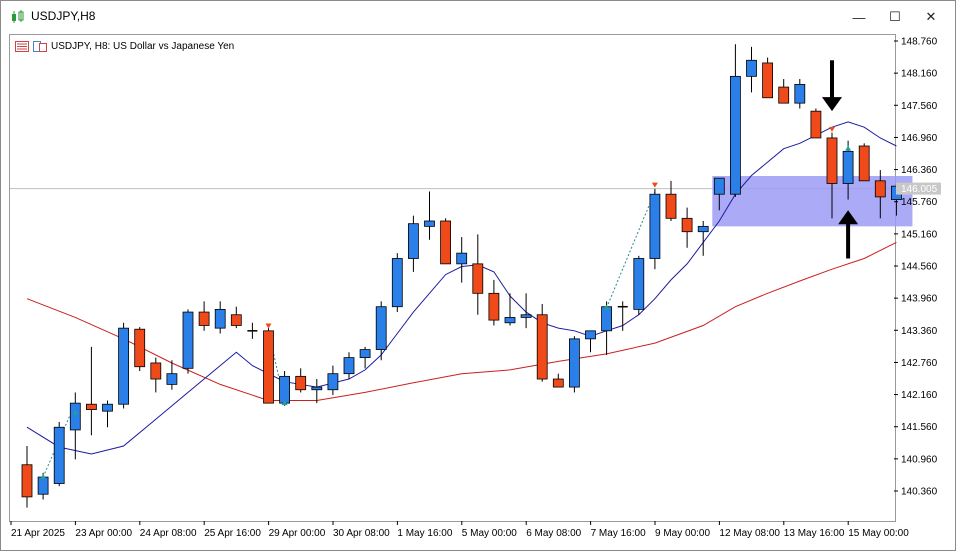 This screenshot has height=551, width=956. What do you see at coordinates (919, 299) in the screenshot?
I see `y-tick-label: 143.960` at bounding box center [919, 299].